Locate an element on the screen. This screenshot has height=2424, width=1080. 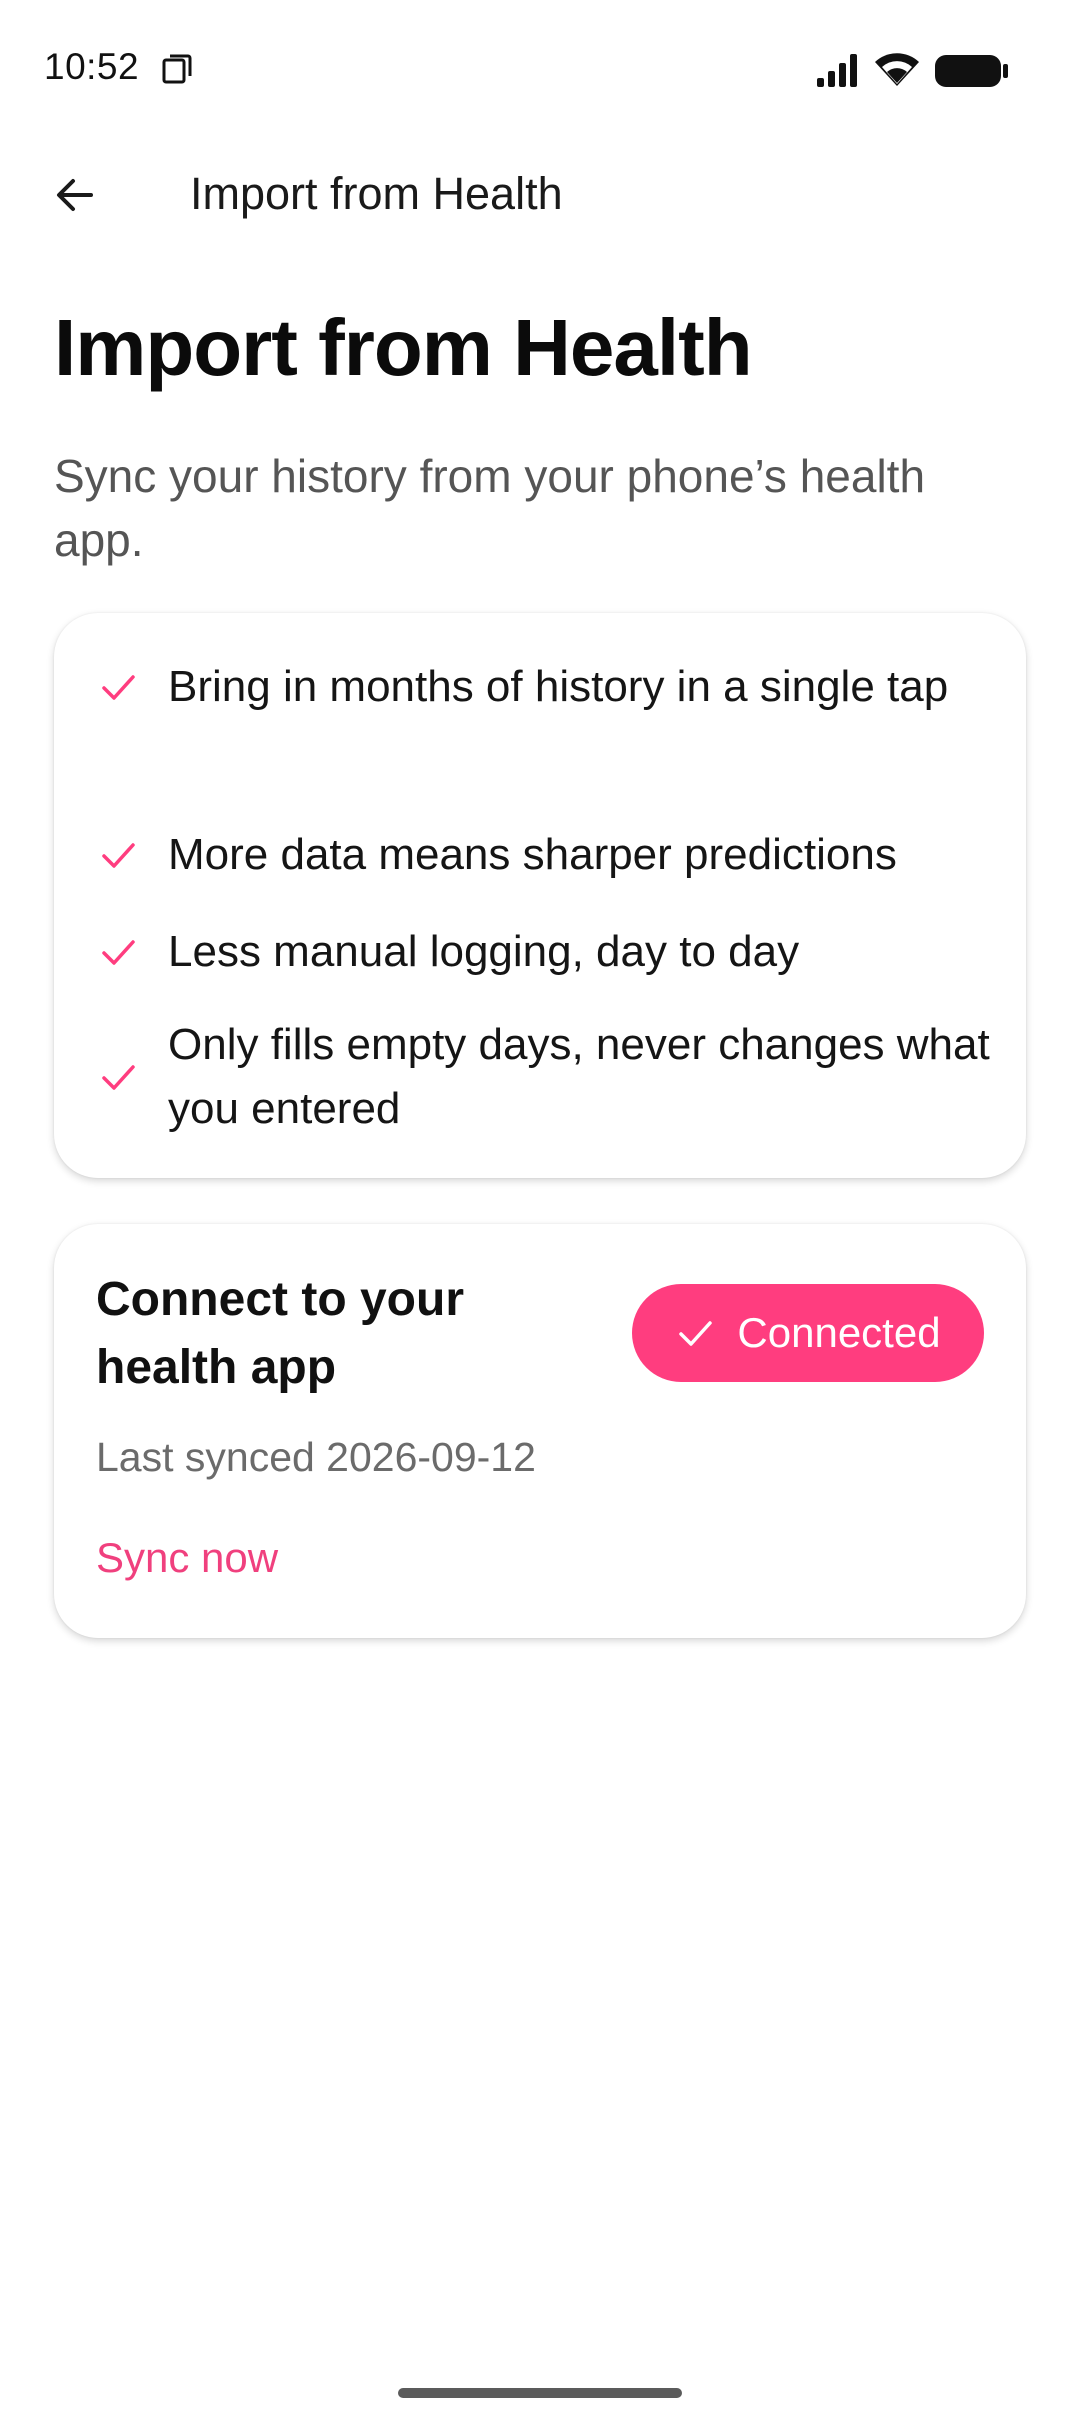
sync-now-button: Sync now is located at coordinates (187, 1558).